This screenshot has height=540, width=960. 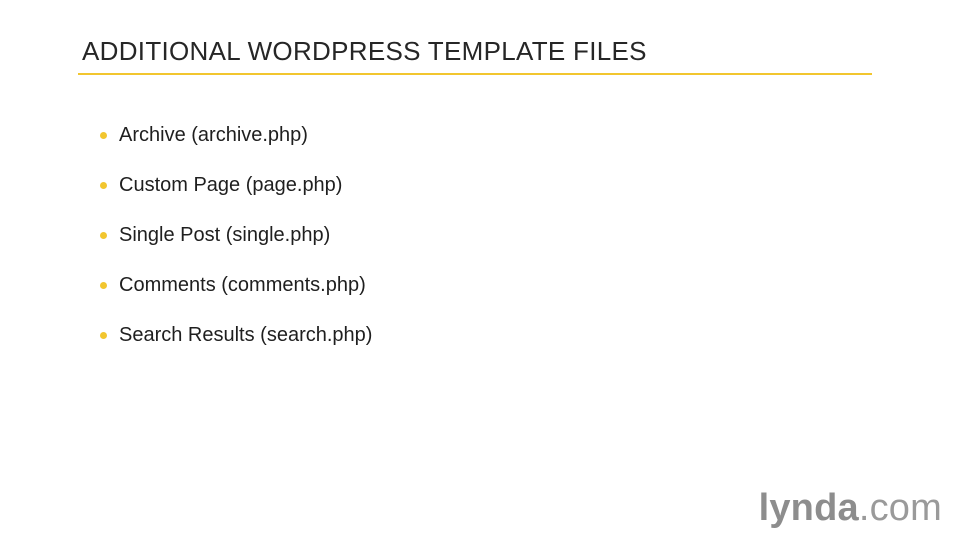 What do you see at coordinates (213, 134) in the screenshot?
I see `bullet-text: Archive (archive.php)` at bounding box center [213, 134].